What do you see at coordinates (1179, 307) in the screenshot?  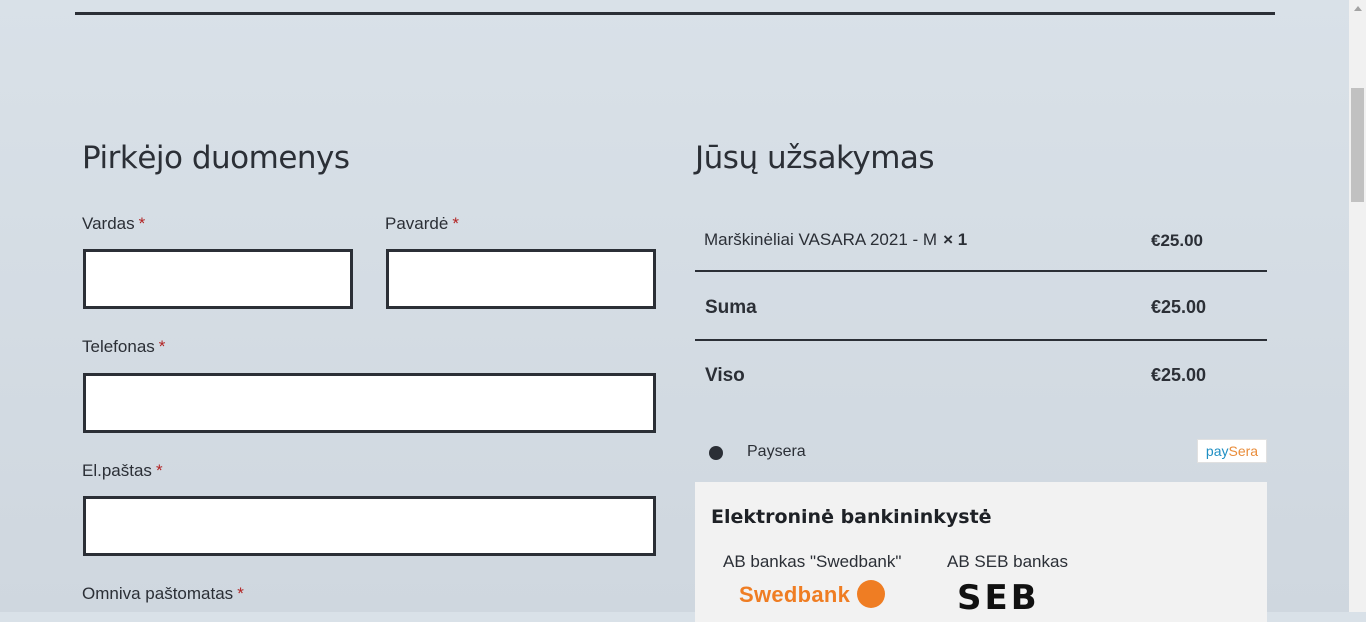 I see `subtotal-value: €25.00` at bounding box center [1179, 307].